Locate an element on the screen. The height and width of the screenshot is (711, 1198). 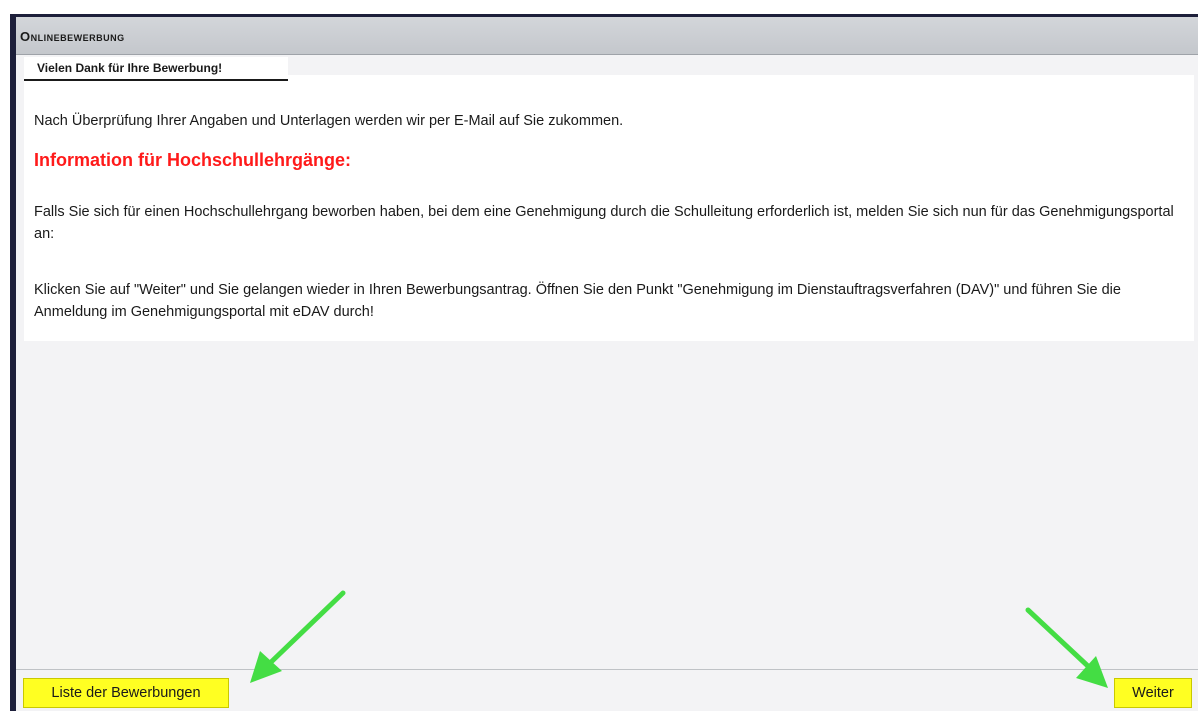
window-title: Onlinebewerbung is located at coordinates (72, 36).